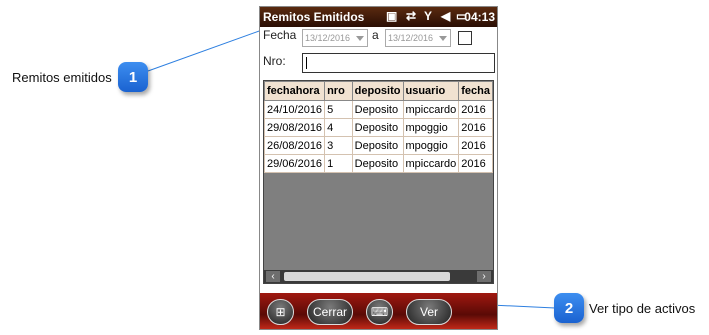  What do you see at coordinates (280, 35) in the screenshot?
I see `fecha-label: Fecha` at bounding box center [280, 35].